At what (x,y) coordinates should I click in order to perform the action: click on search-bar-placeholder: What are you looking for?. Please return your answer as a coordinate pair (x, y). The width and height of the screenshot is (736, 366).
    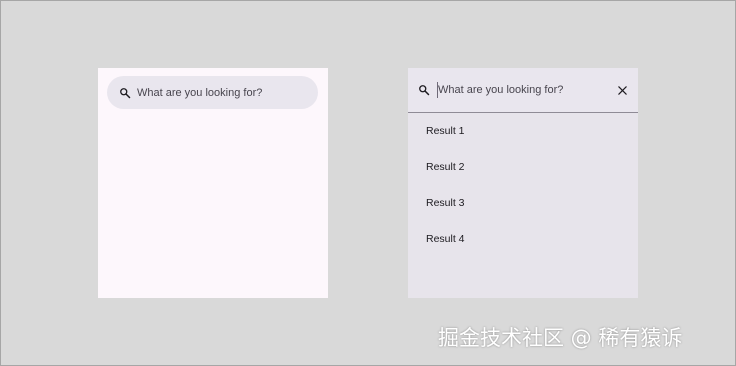
    Looking at the image, I should click on (200, 92).